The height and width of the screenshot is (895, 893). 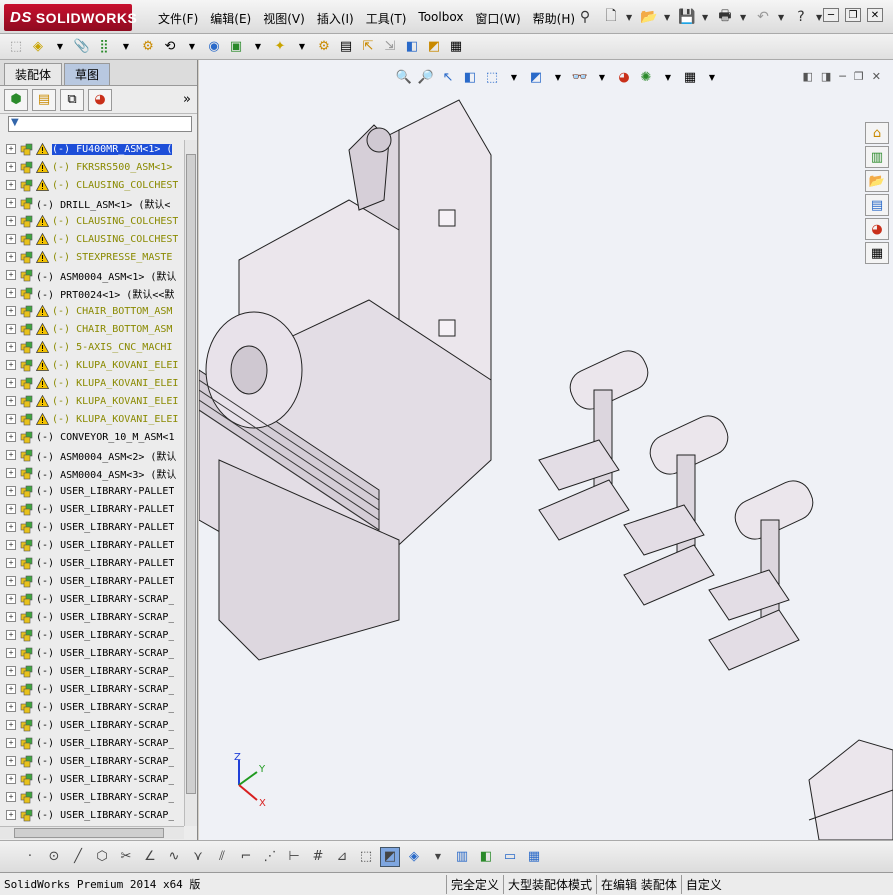 What do you see at coordinates (850, 789) in the screenshot?
I see `conveyor-partial` at bounding box center [850, 789].